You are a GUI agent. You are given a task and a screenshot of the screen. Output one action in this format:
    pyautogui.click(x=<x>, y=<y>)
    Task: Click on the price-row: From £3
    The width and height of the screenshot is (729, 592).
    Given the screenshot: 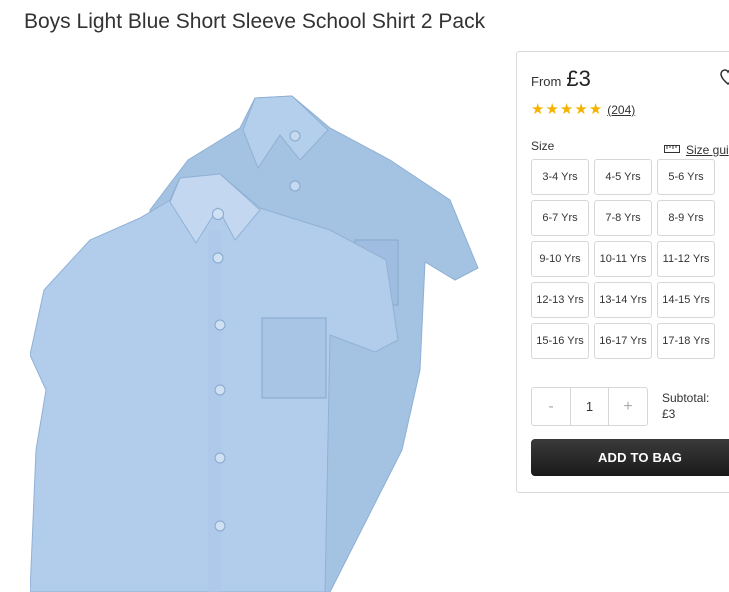 What is the action you would take?
    pyautogui.click(x=561, y=79)
    